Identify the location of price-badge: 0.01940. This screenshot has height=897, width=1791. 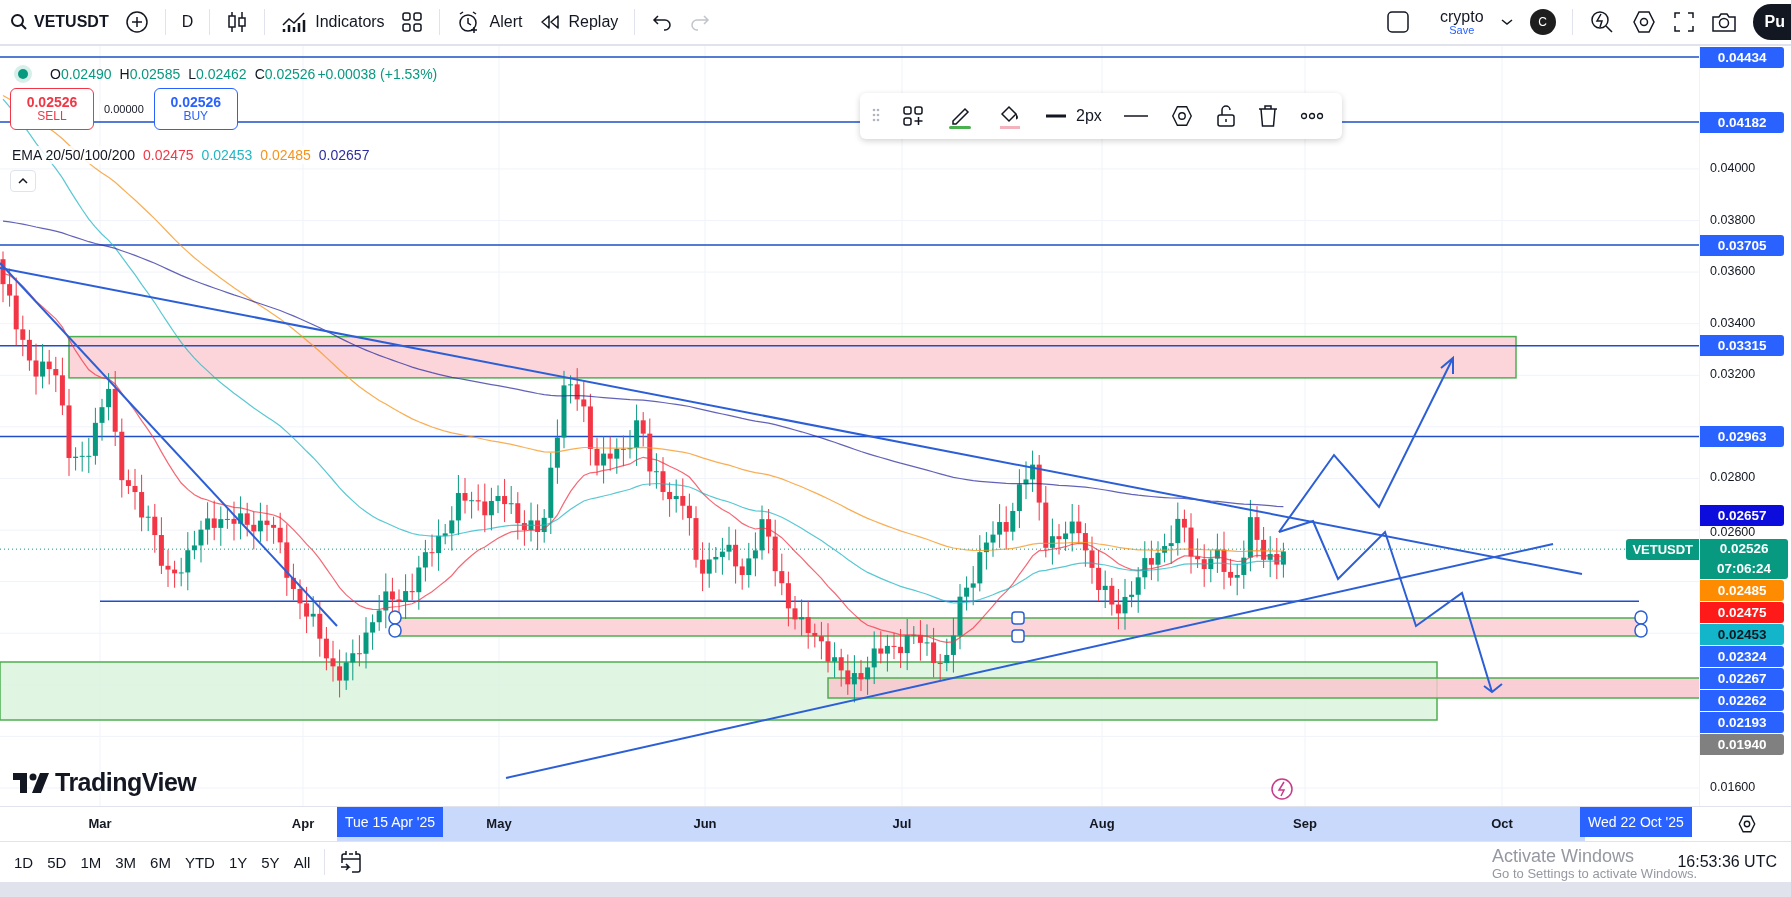
(1742, 744).